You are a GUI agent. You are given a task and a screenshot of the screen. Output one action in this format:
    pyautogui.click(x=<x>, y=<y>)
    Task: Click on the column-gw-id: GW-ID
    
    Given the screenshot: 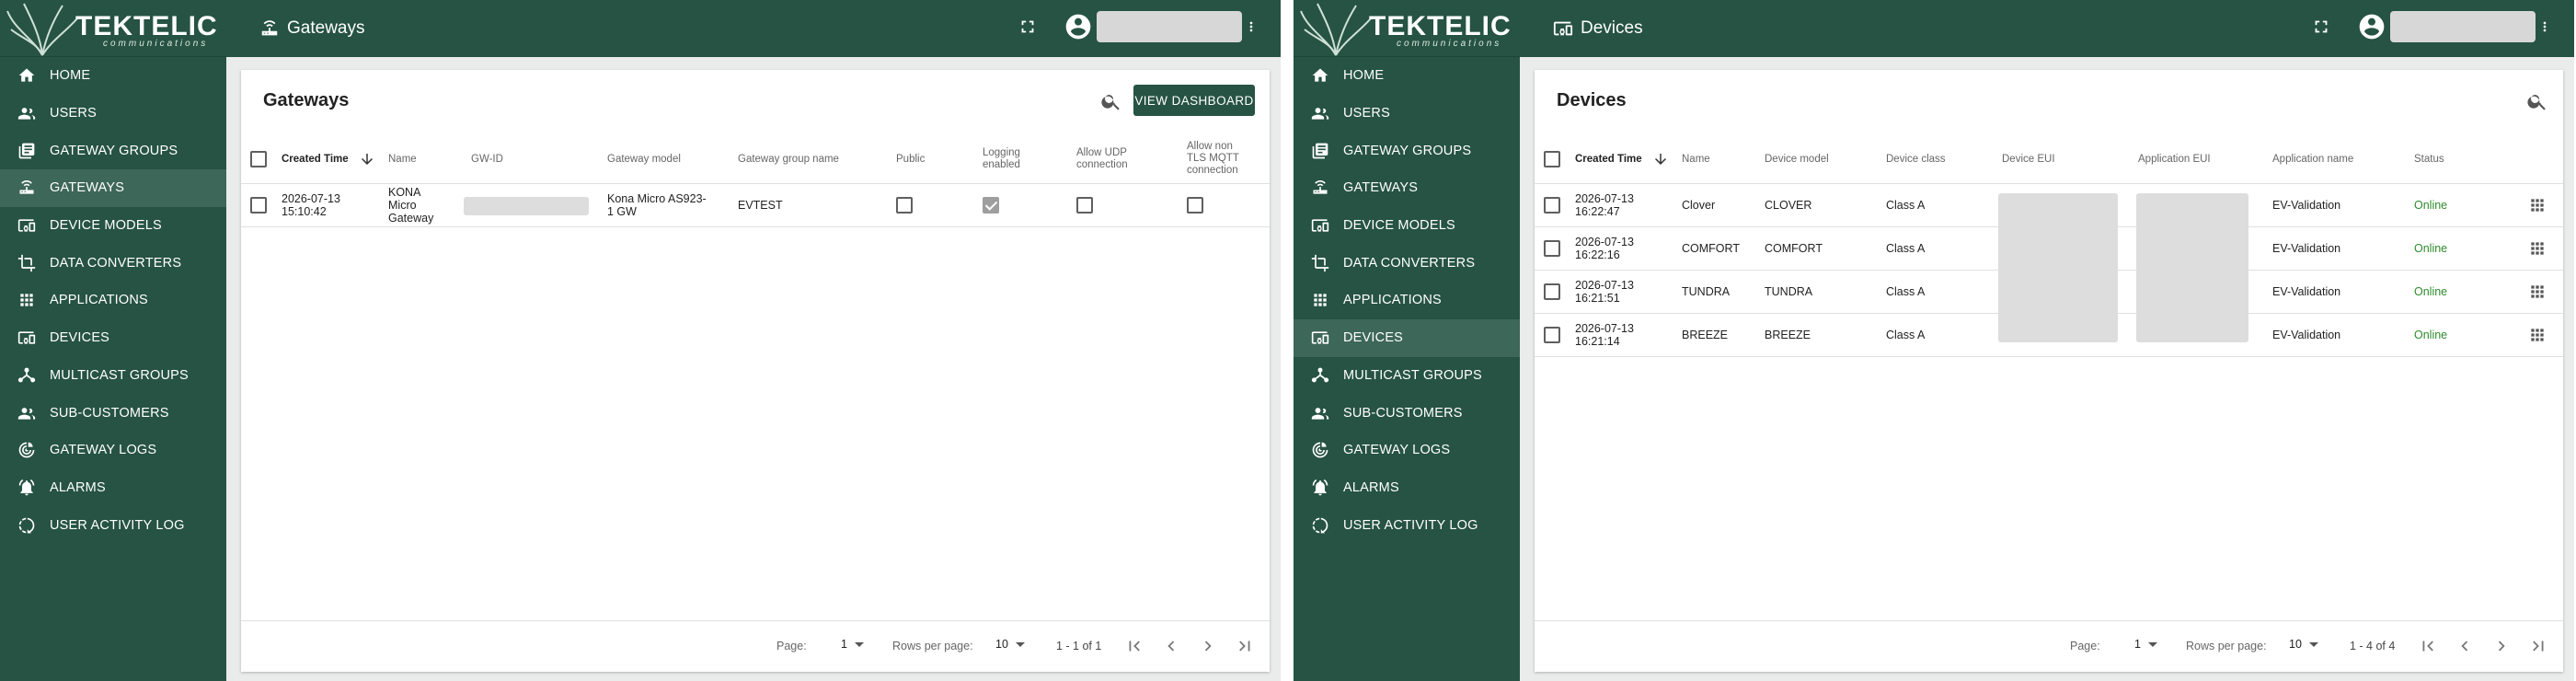 What is the action you would take?
    pyautogui.click(x=487, y=160)
    